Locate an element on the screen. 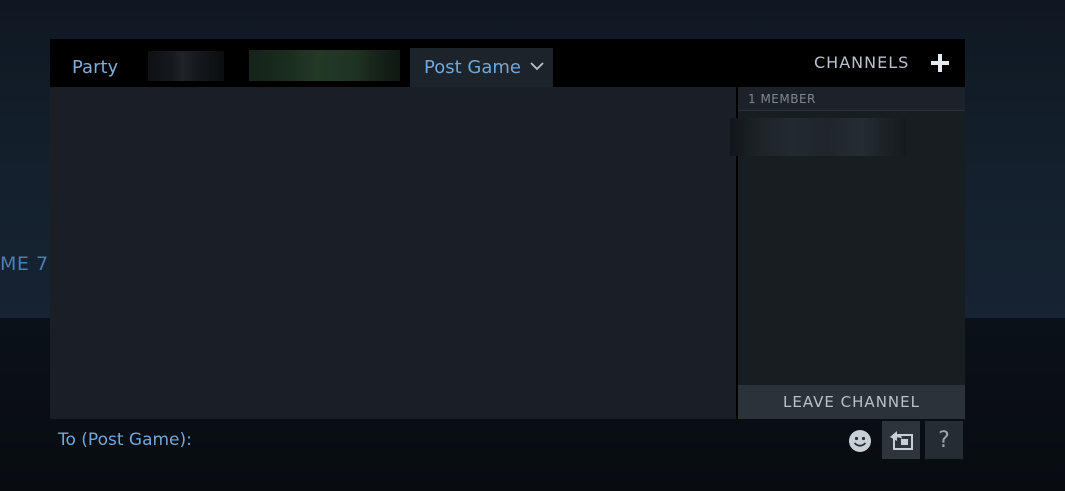 The image size is (1065, 491). recipient-label: To (Post Game): is located at coordinates (125, 440).